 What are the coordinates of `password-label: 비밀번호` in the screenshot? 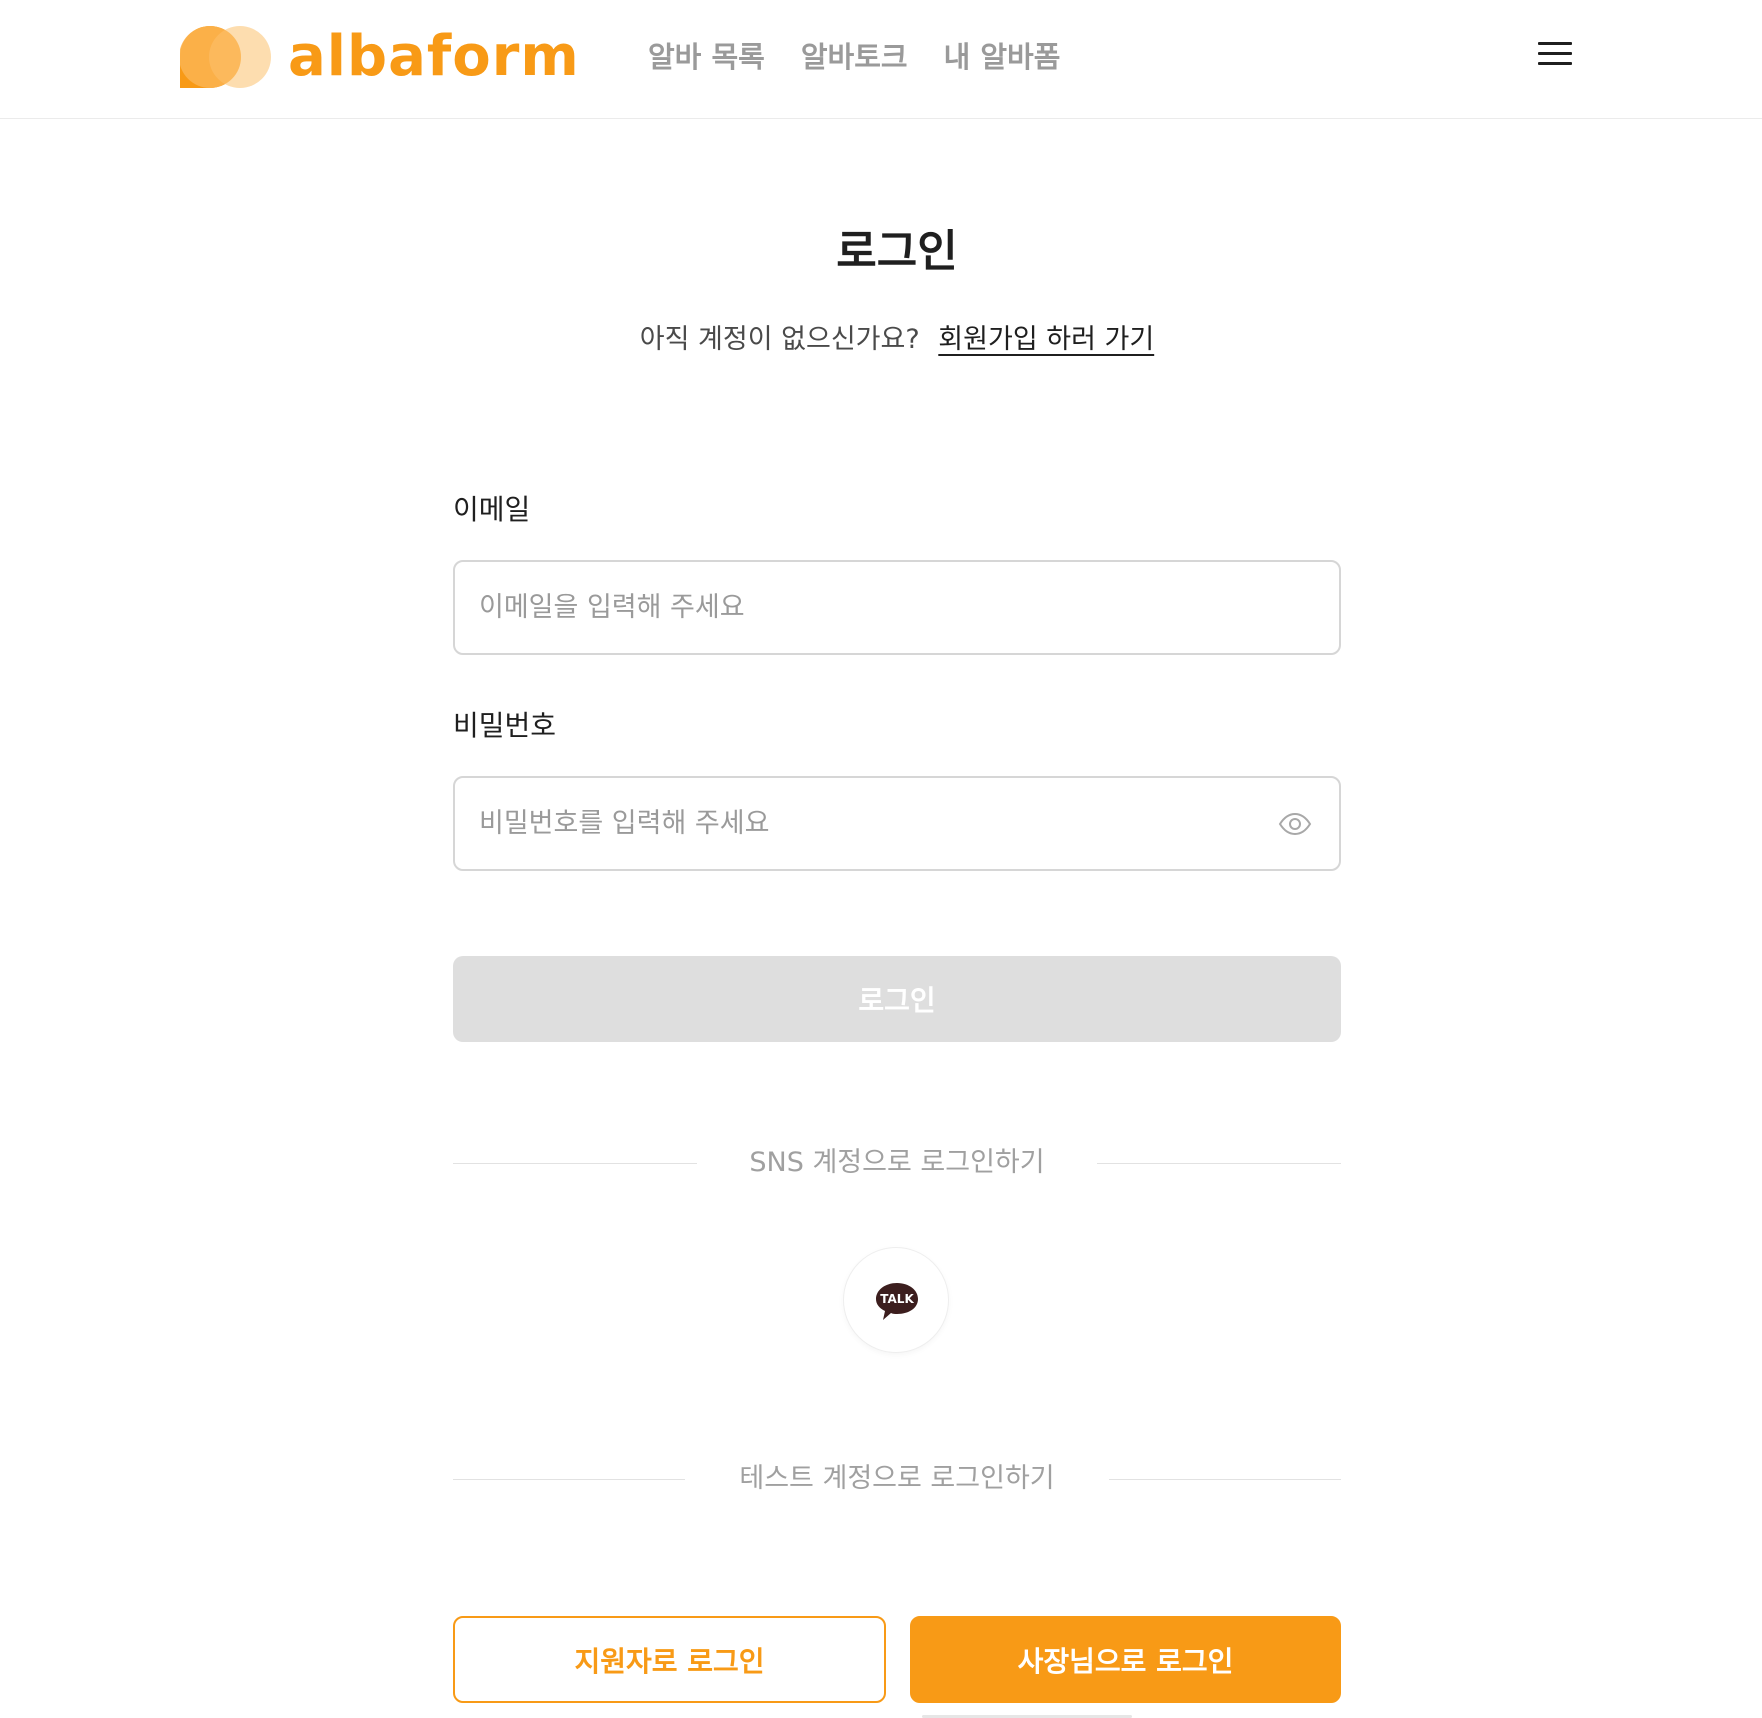 It's located at (505, 725).